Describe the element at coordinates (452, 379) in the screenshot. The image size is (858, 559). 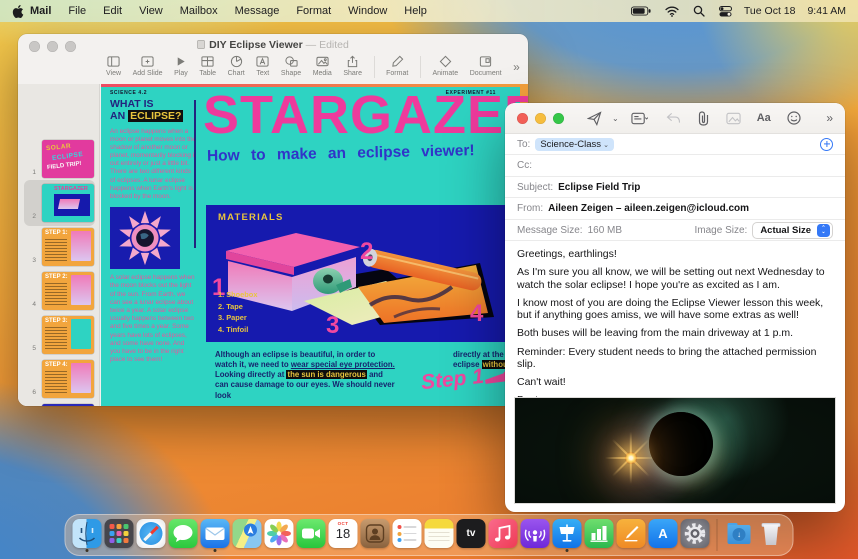
I see `step-1-callout: Step 1` at that location.